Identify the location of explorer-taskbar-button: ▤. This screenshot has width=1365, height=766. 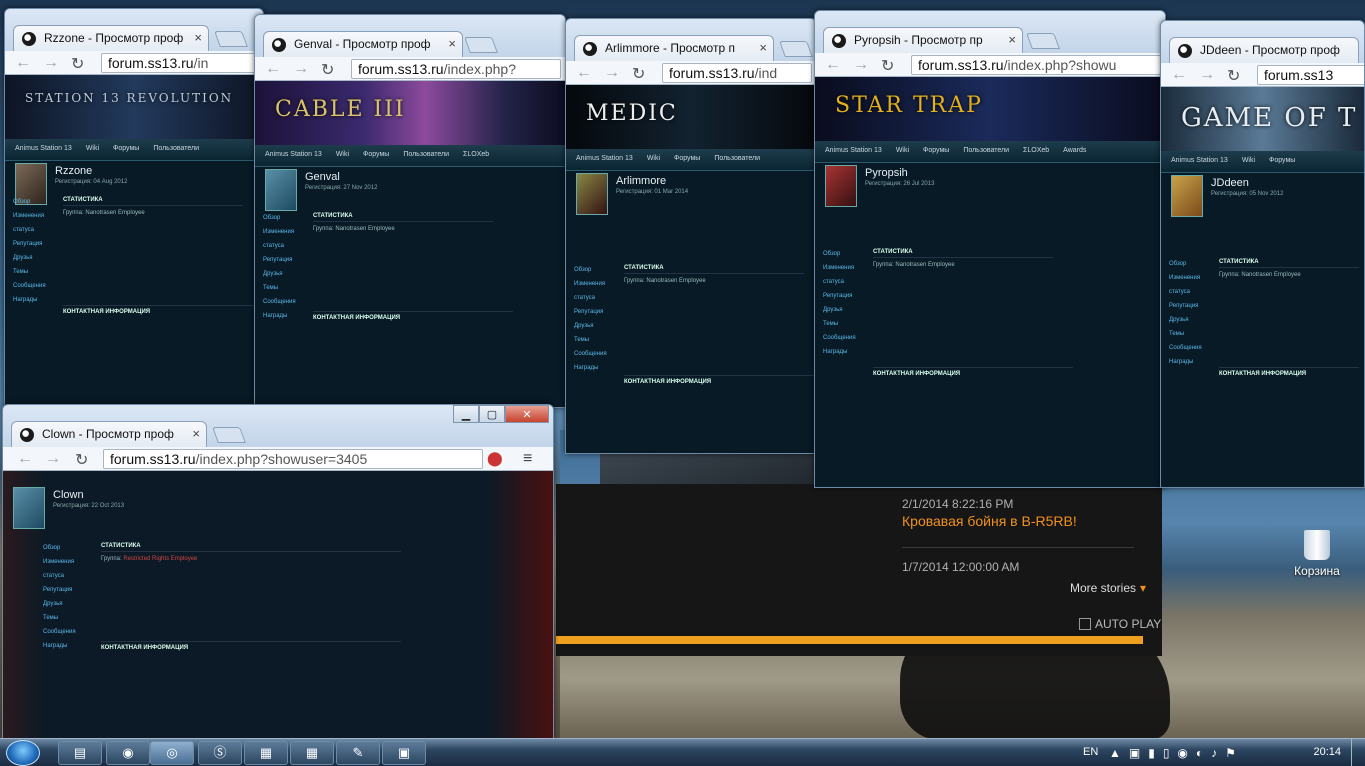
(80, 753).